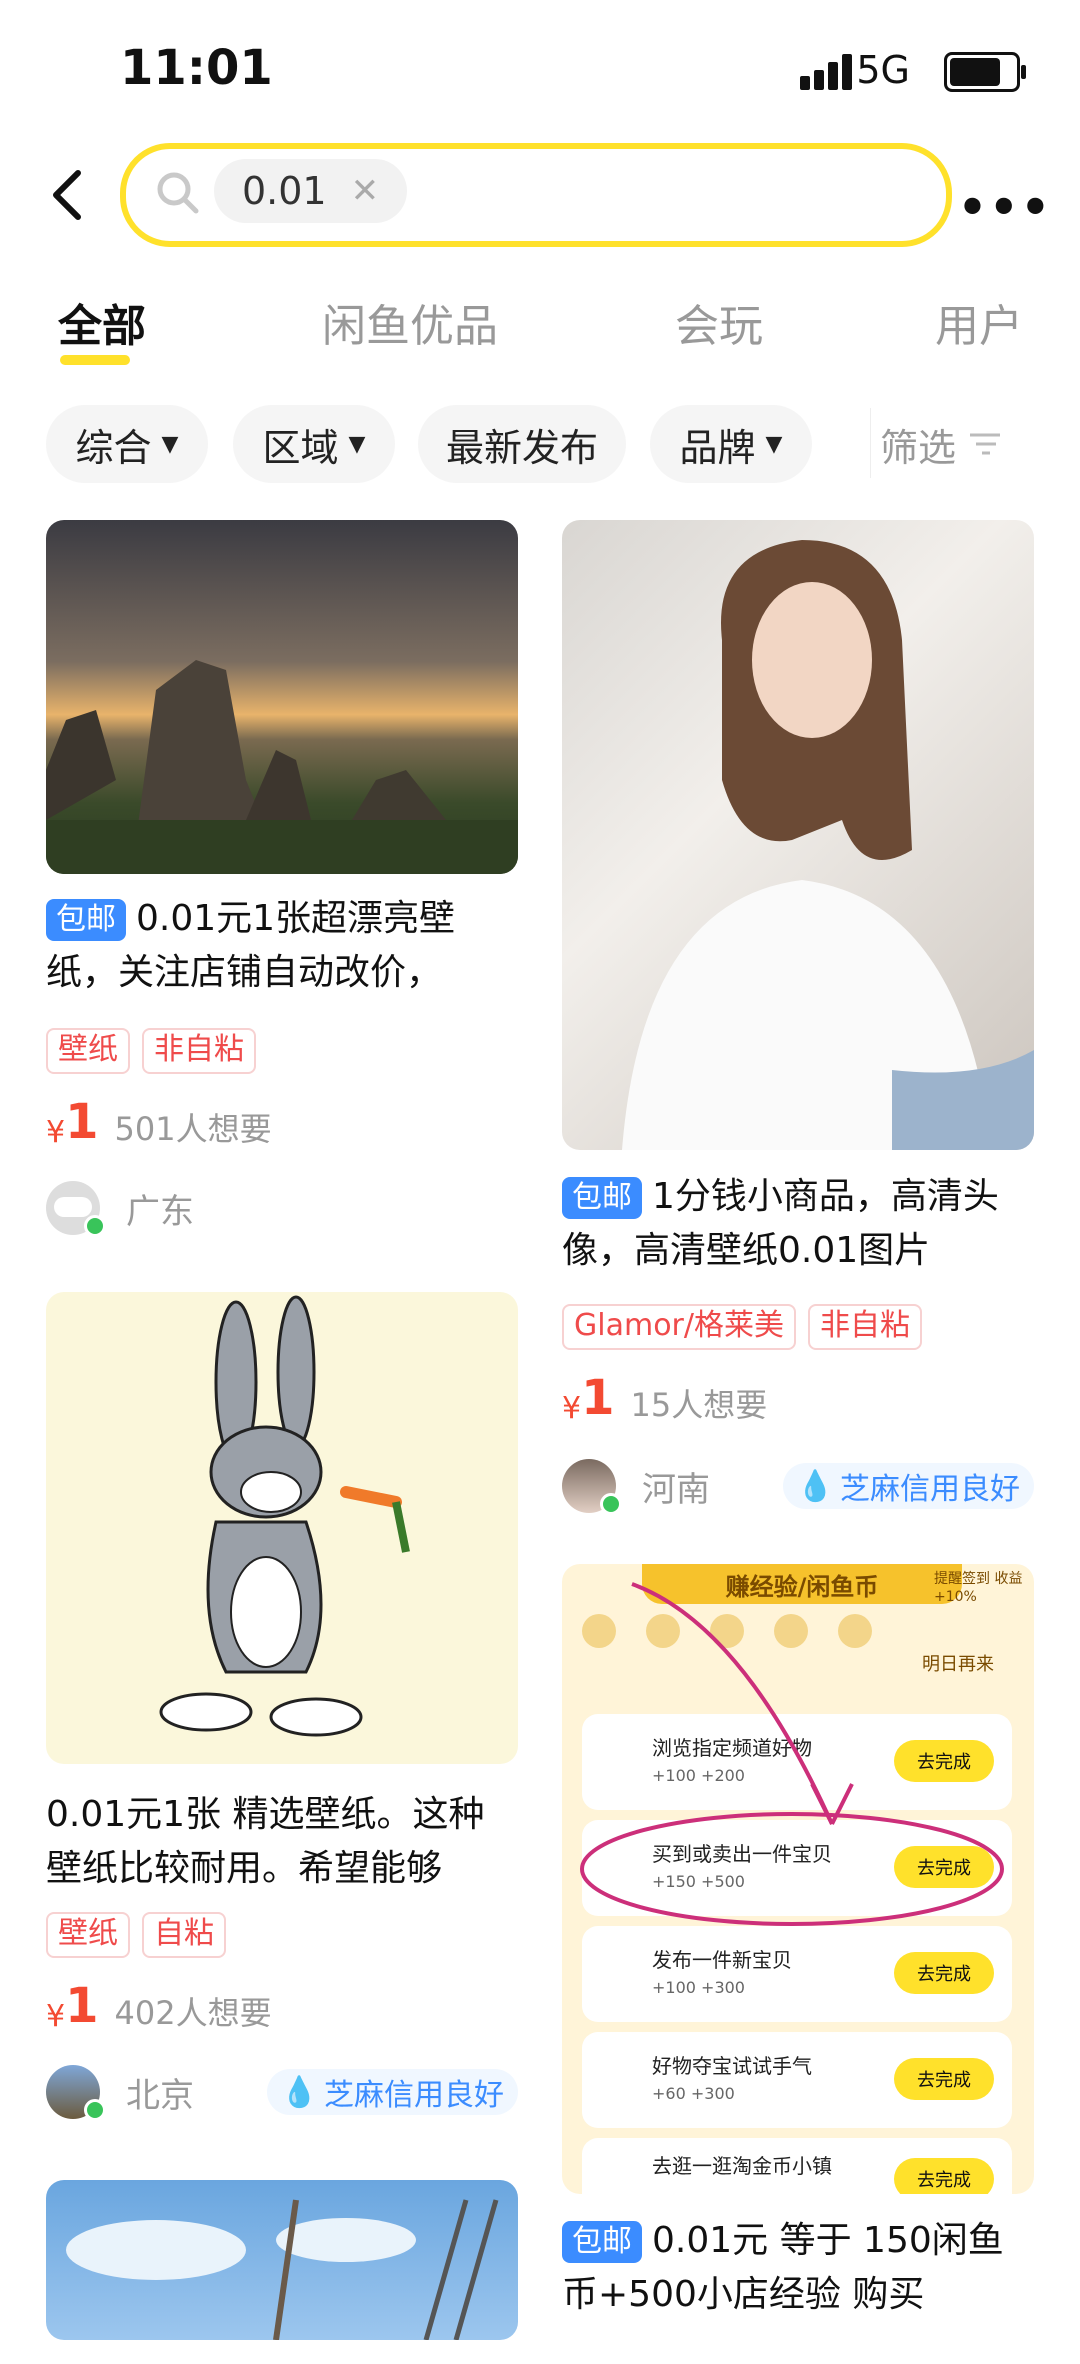 This screenshot has width=1080, height=2364. Describe the element at coordinates (798, 1224) in the screenshot. I see `product-title: 包邮 1分钱小商品，高清头像，高清壁纸0.01图片` at that location.